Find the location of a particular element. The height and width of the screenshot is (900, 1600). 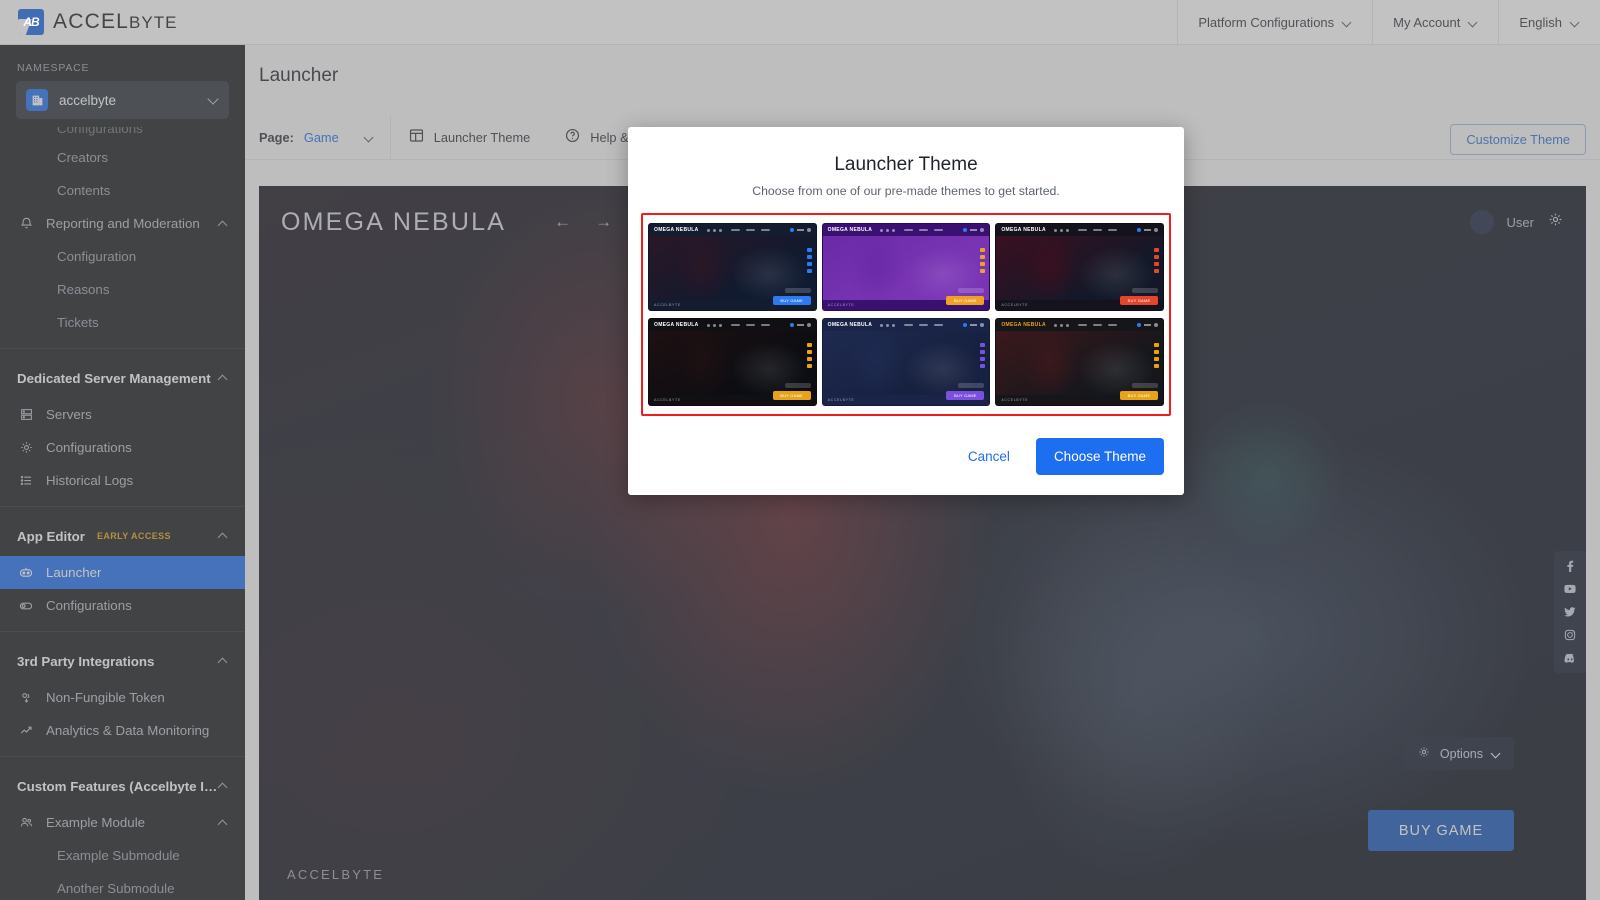

choose-theme-button: Choose Theme is located at coordinates (1099, 456).